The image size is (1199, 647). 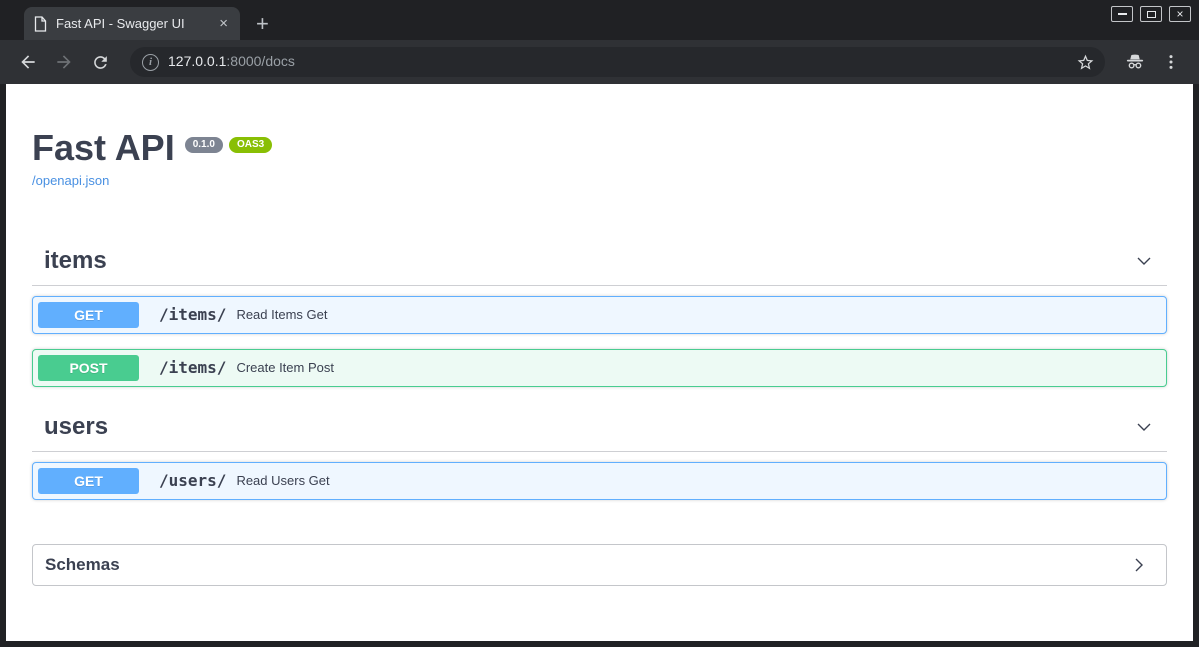 What do you see at coordinates (617, 62) in the screenshot?
I see `url-bar: i 127.0.0.1:8000/docs` at bounding box center [617, 62].